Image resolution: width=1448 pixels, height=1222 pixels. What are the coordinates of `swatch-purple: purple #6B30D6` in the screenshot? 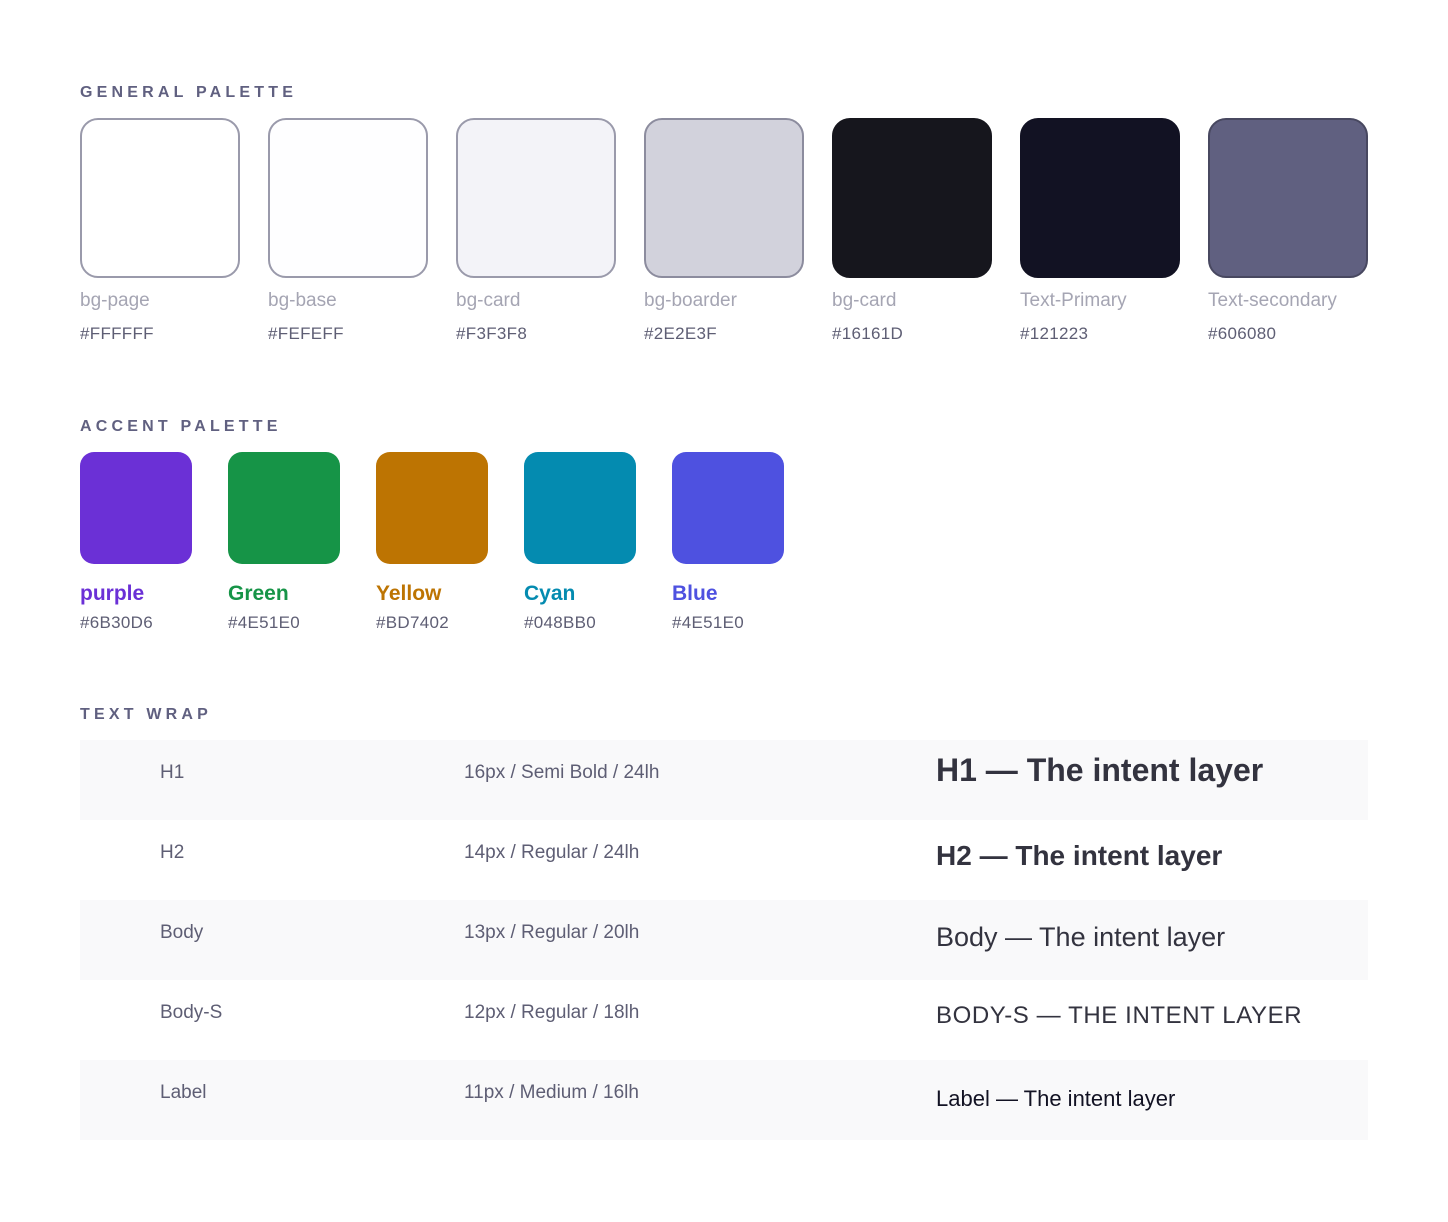 It's located at (136, 542).